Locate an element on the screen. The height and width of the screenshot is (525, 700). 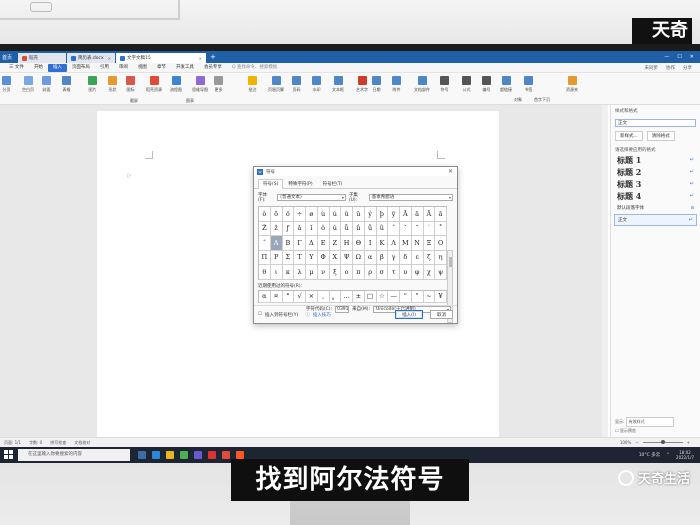
symbol-cell: τ is located at coordinates (394, 272).